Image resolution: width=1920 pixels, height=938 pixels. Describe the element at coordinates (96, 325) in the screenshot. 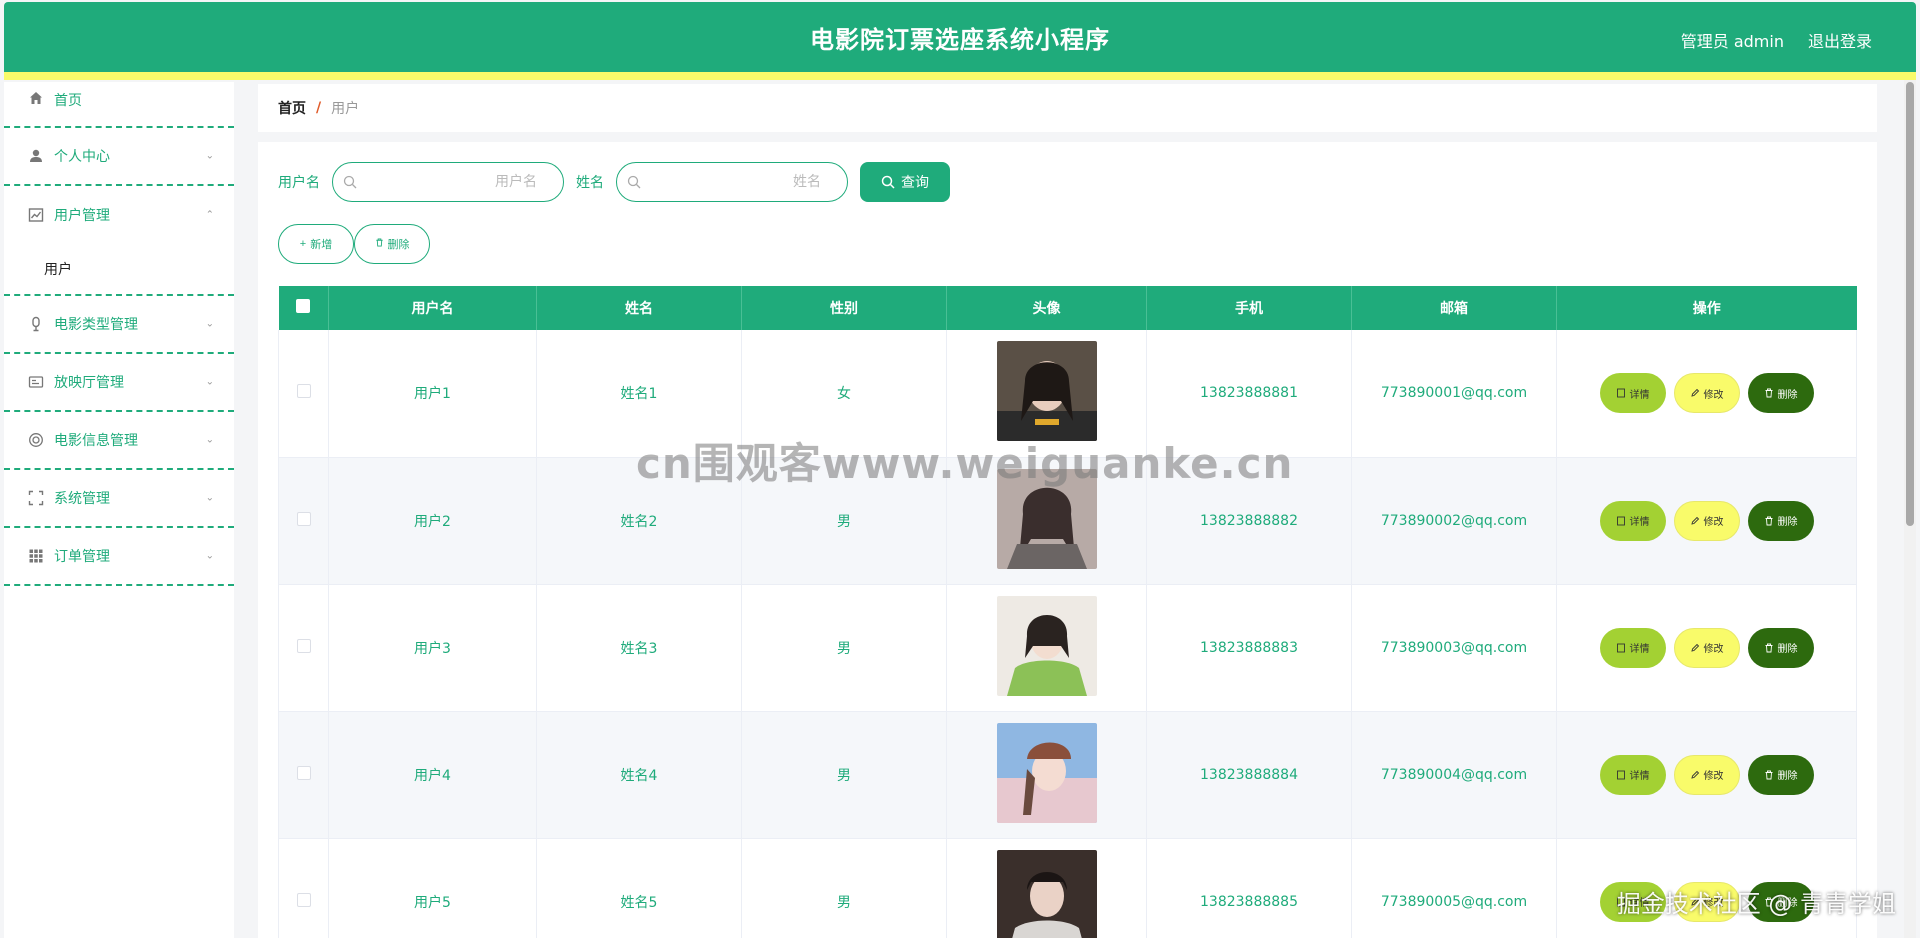

I see `sidebar-item-label: 电影类型管理` at that location.